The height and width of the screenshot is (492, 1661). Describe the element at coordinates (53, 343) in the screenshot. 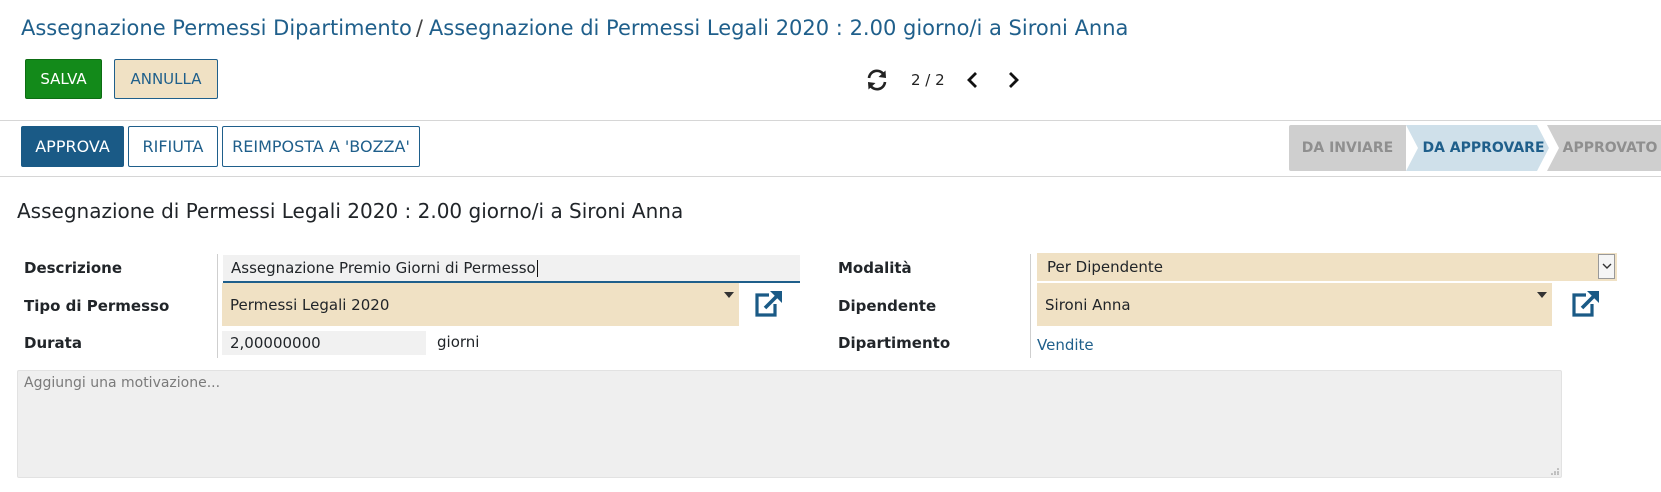

I see `durata-label: Durata` at that location.